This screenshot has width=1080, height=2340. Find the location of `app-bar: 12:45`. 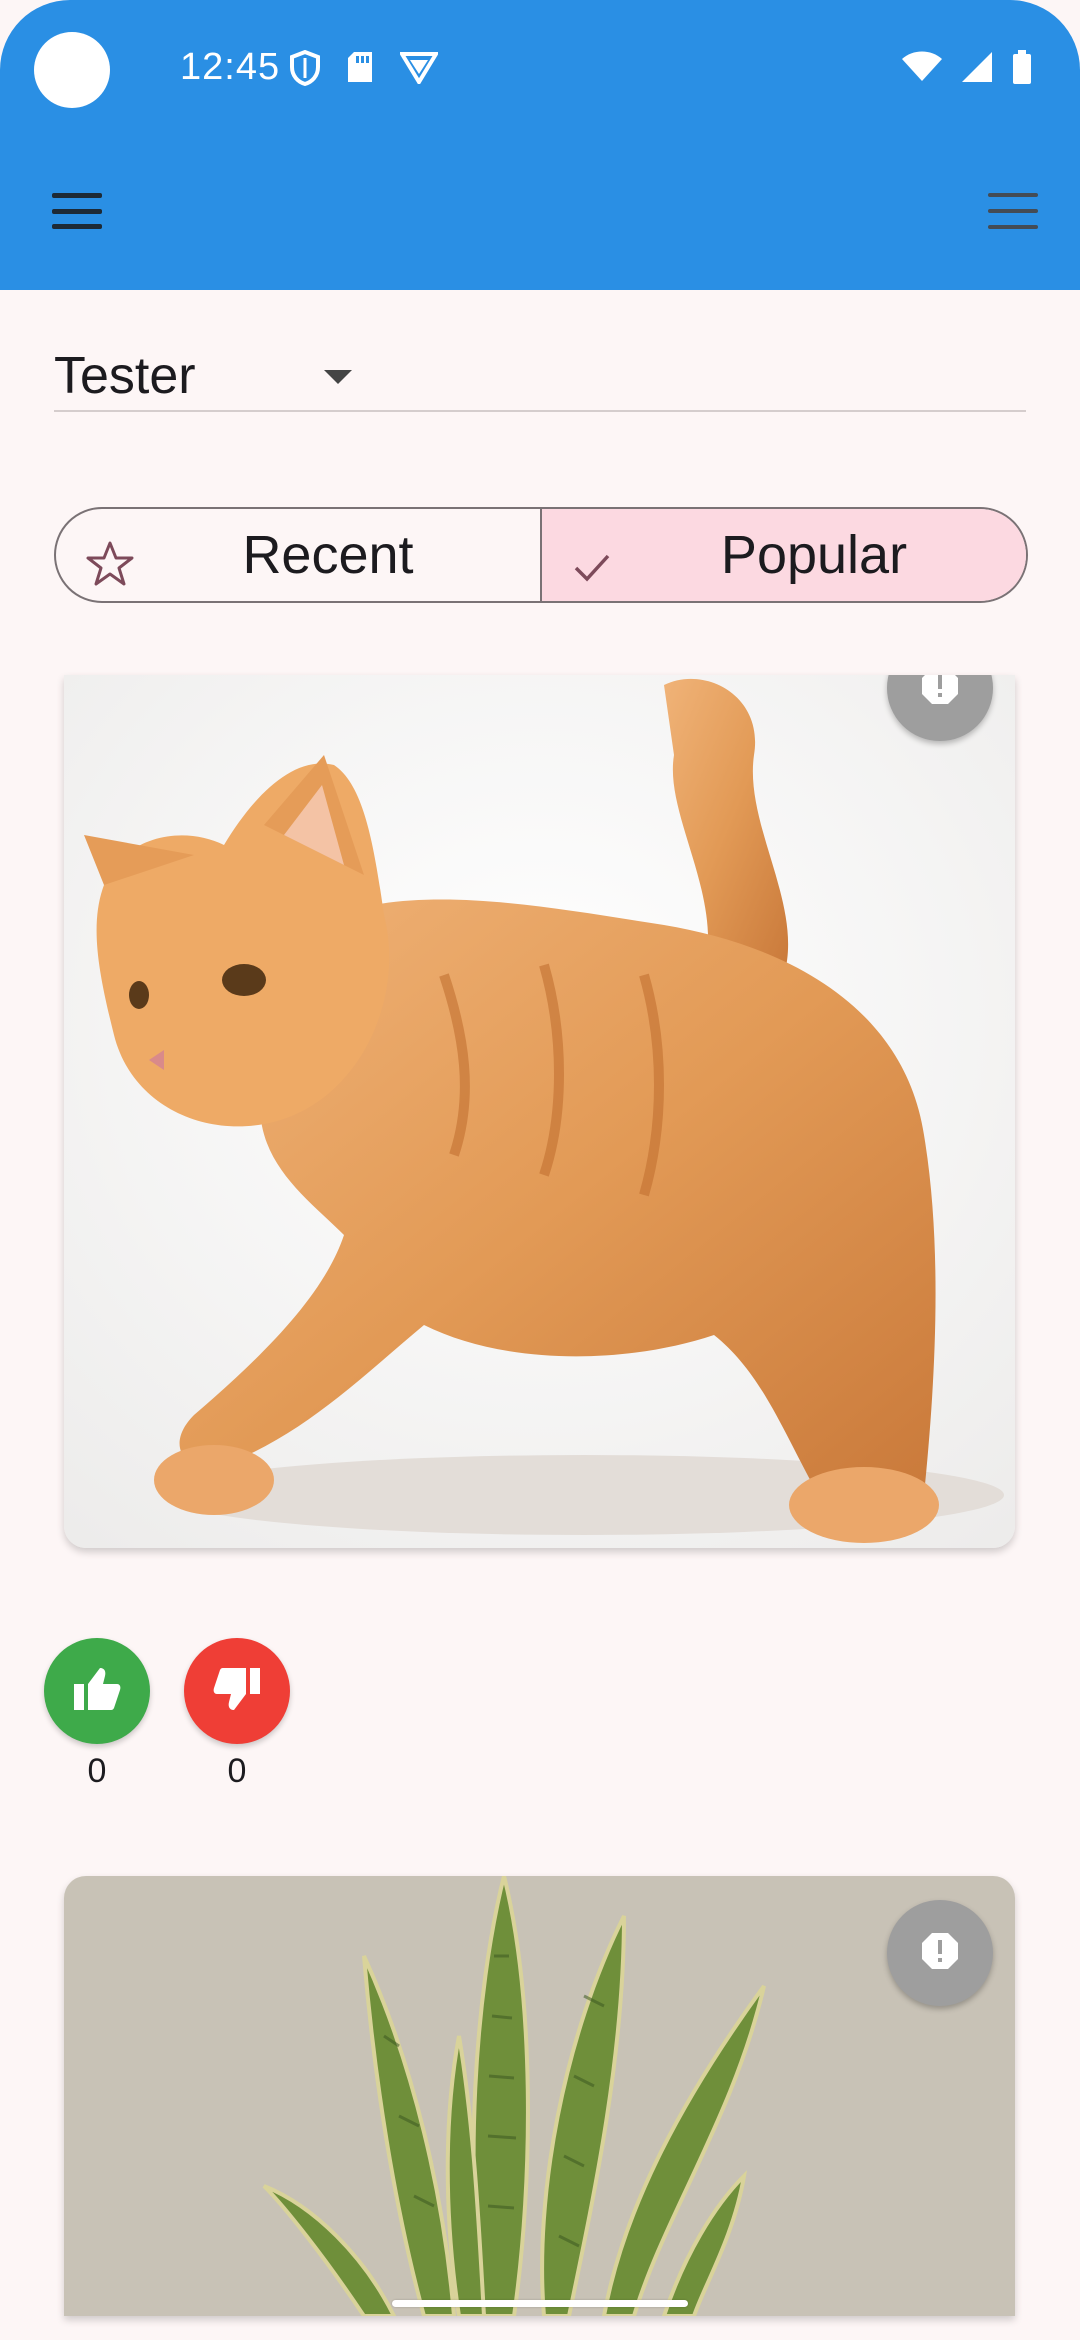

app-bar: 12:45 is located at coordinates (540, 145).